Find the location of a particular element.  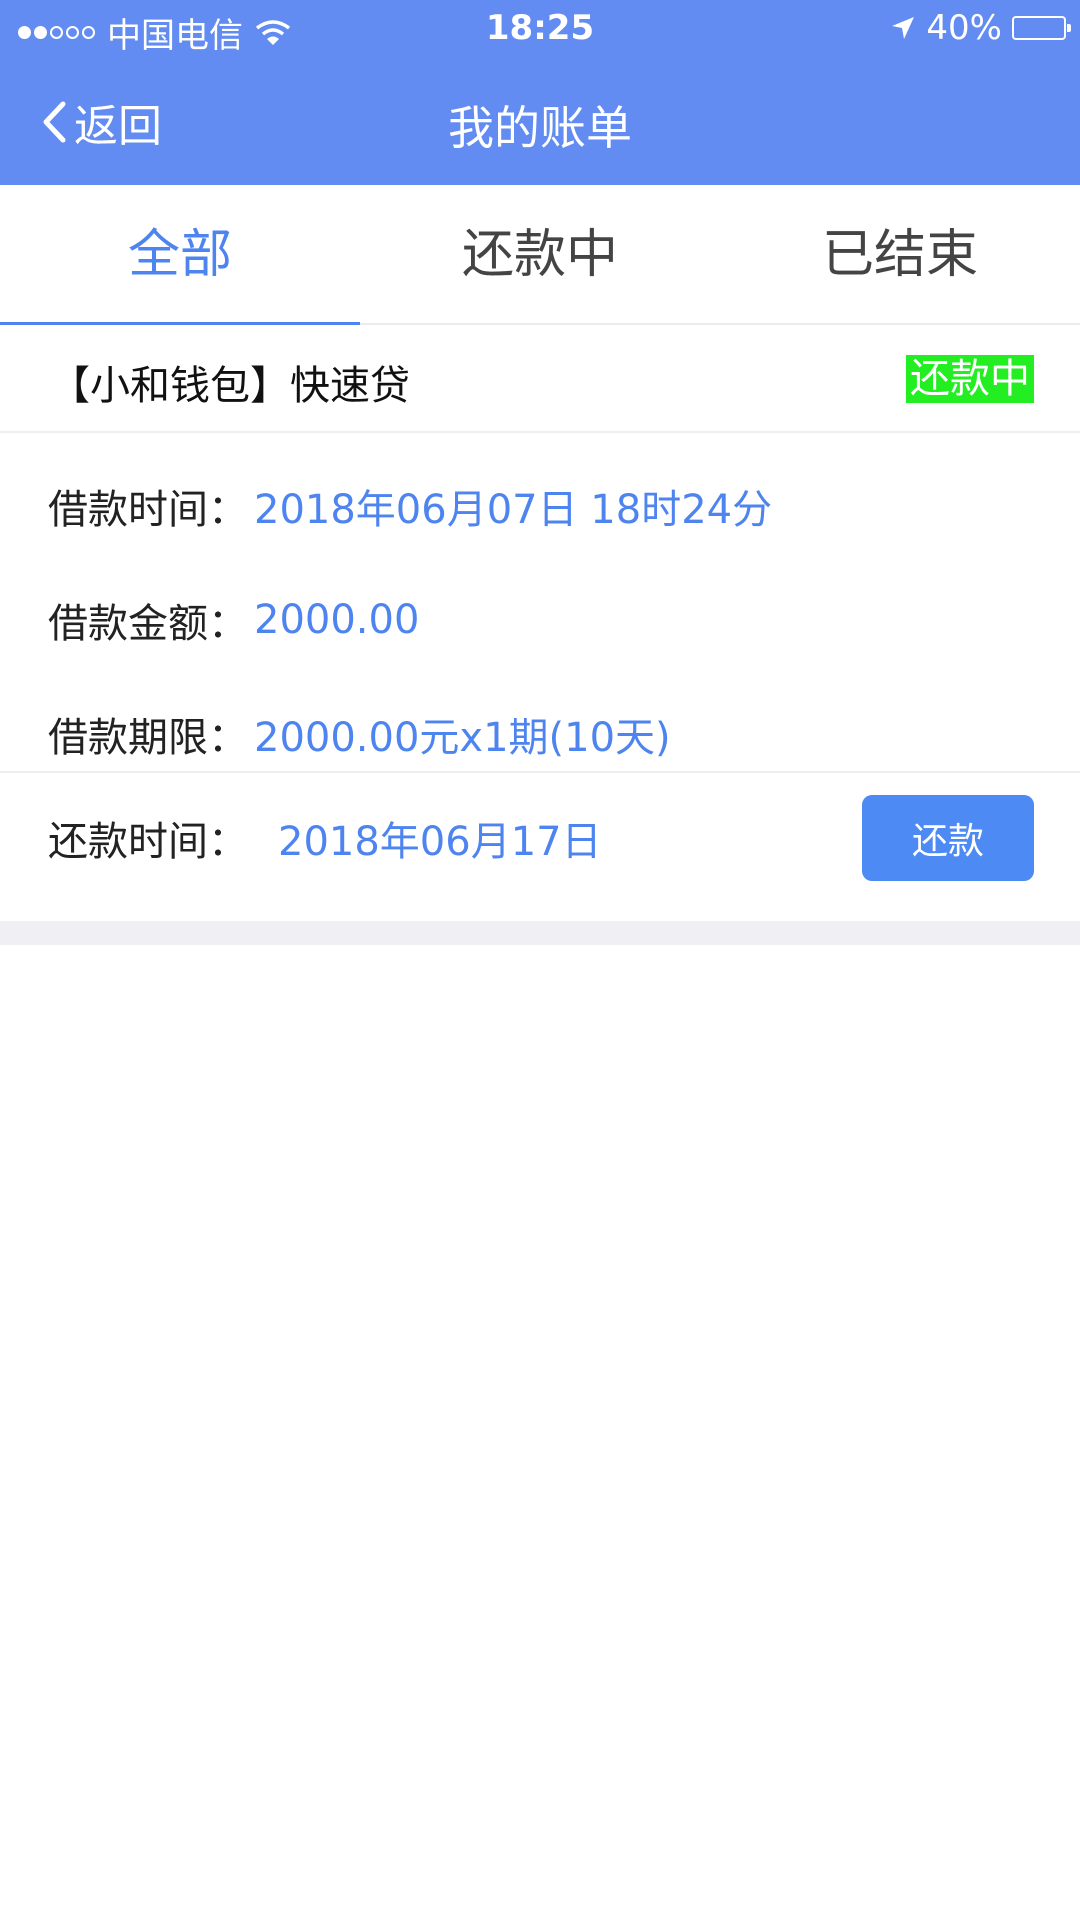

tab-bar: 全部 还款中 已结束 is located at coordinates (540, 255).